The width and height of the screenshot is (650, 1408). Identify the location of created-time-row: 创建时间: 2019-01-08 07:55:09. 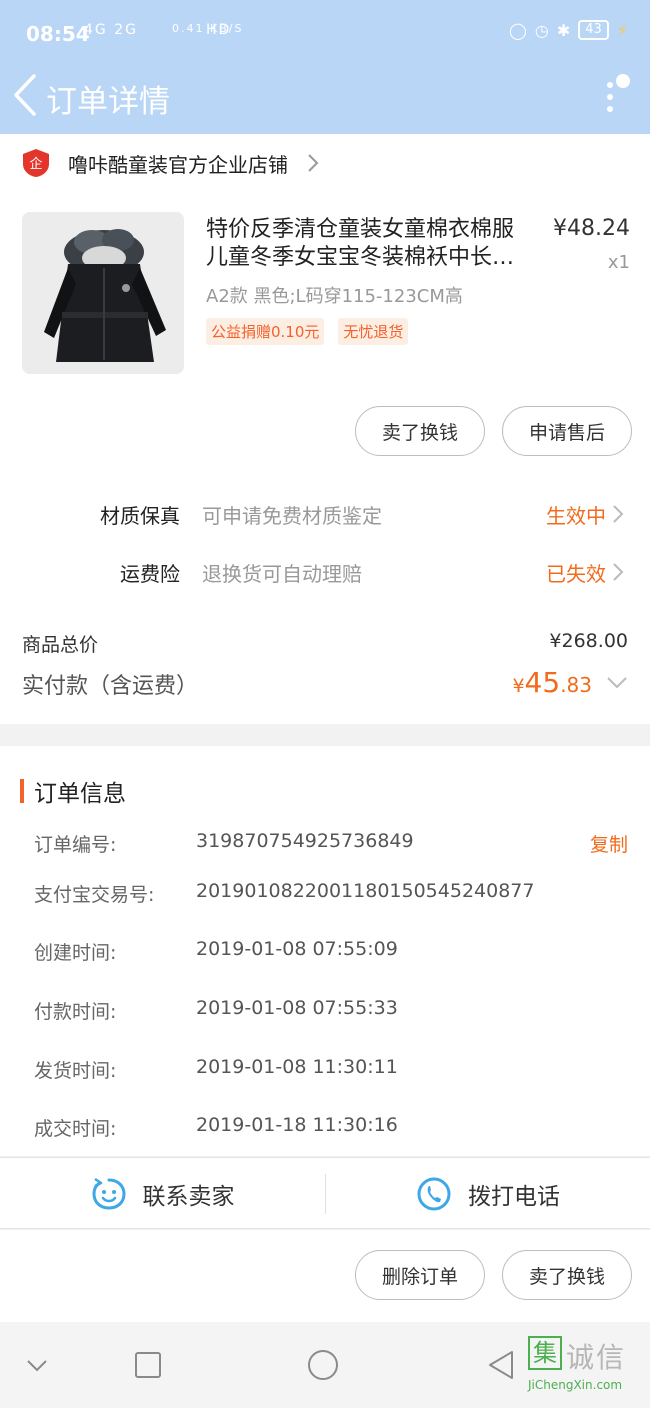
(325, 953).